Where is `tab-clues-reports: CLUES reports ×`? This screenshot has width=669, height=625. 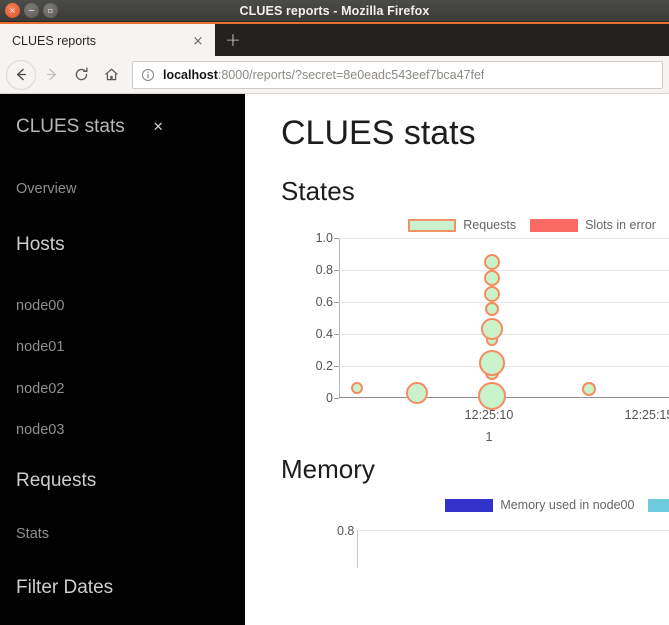 tab-clues-reports: CLUES reports × is located at coordinates (107, 40).